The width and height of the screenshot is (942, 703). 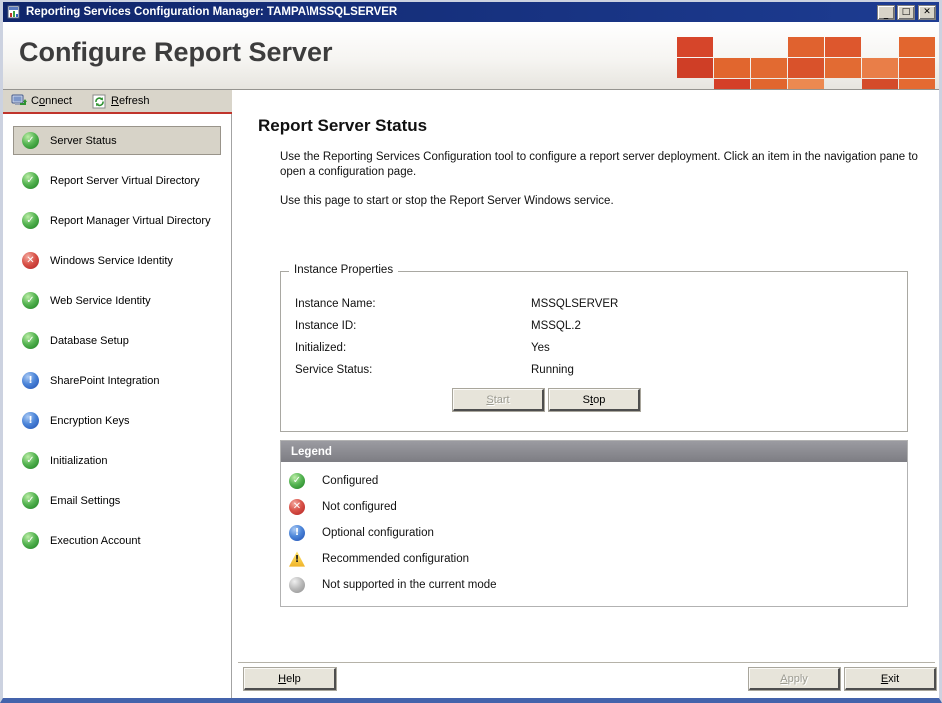 What do you see at coordinates (575, 304) in the screenshot?
I see `property-value: MSSQLSERVER` at bounding box center [575, 304].